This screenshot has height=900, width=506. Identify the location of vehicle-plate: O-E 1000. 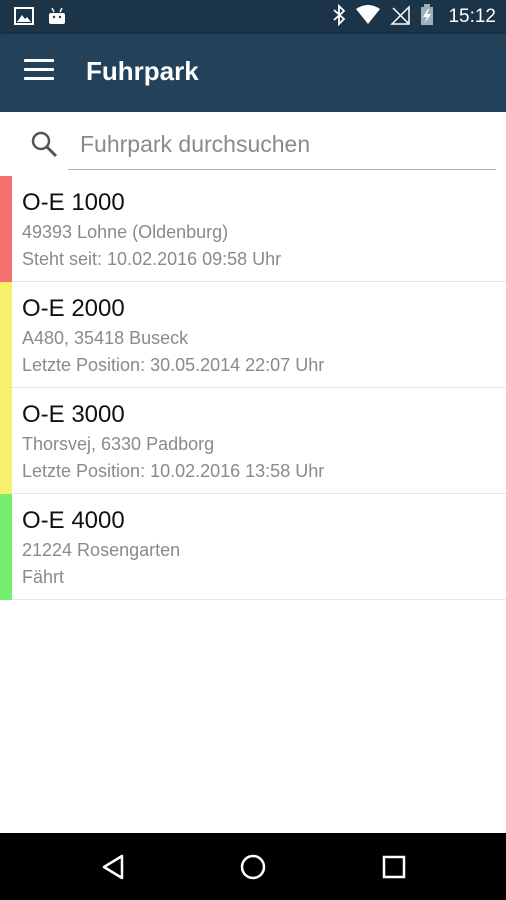
(73, 202).